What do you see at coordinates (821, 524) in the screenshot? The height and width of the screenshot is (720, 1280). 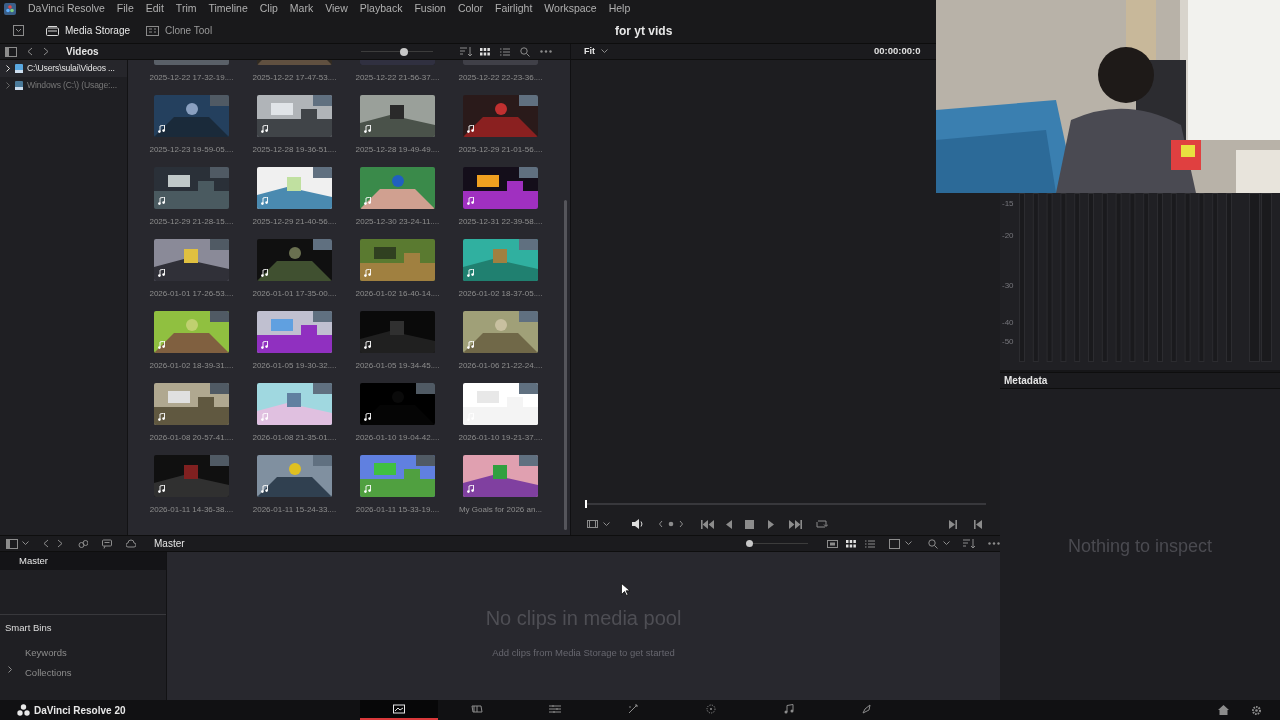 I see `loop-icon` at bounding box center [821, 524].